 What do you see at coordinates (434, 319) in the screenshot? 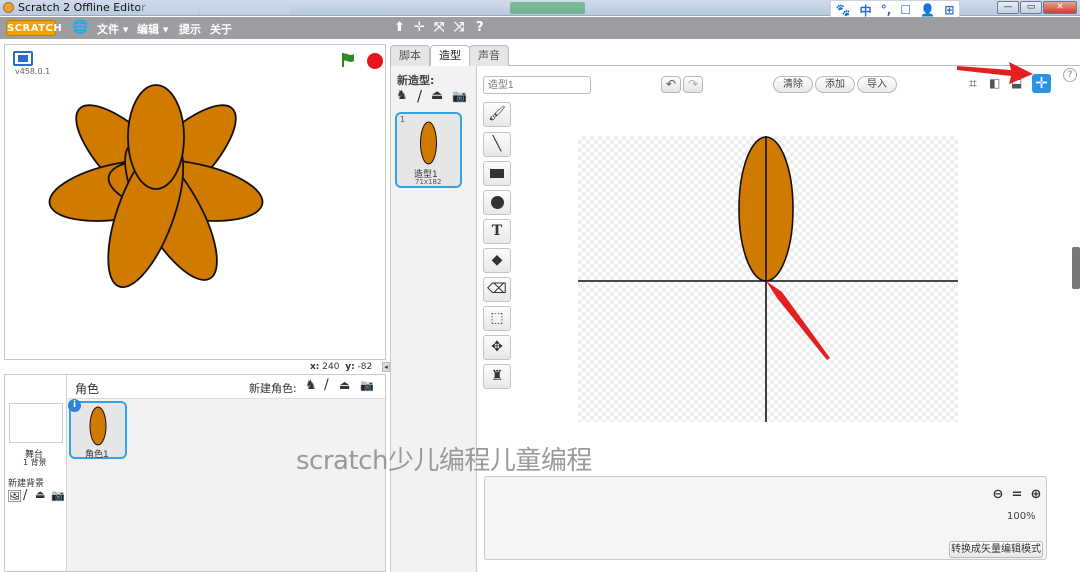
I see `costume-list: 新造型: ♞ / ⏏ 📷 1 造型1 71x182` at bounding box center [434, 319].